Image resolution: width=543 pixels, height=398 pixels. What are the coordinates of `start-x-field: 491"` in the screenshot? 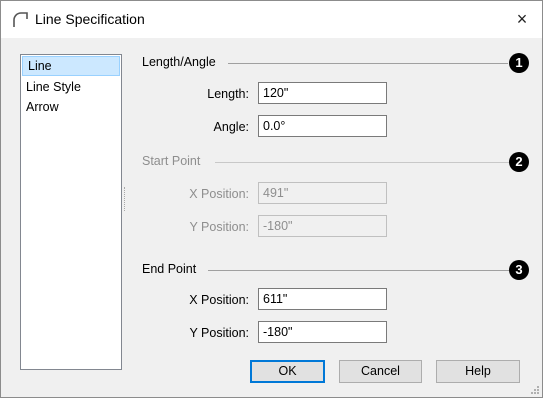 It's located at (322, 193).